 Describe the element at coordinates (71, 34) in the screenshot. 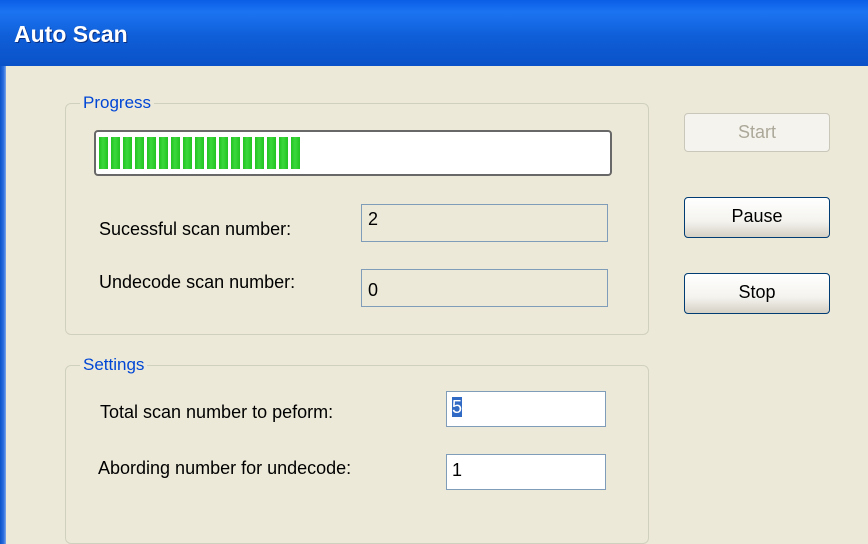

I see `window-title: Auto Scan` at that location.